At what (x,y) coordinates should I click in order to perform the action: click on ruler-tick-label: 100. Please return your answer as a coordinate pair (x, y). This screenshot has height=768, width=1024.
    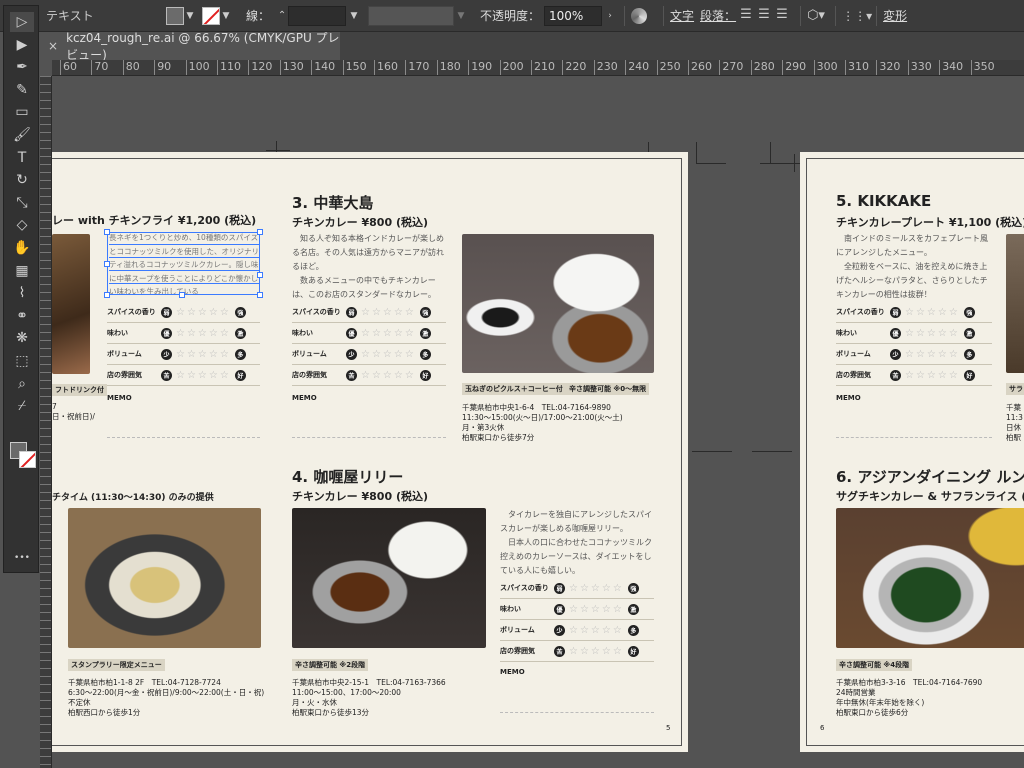
    Looking at the image, I should click on (197, 67).